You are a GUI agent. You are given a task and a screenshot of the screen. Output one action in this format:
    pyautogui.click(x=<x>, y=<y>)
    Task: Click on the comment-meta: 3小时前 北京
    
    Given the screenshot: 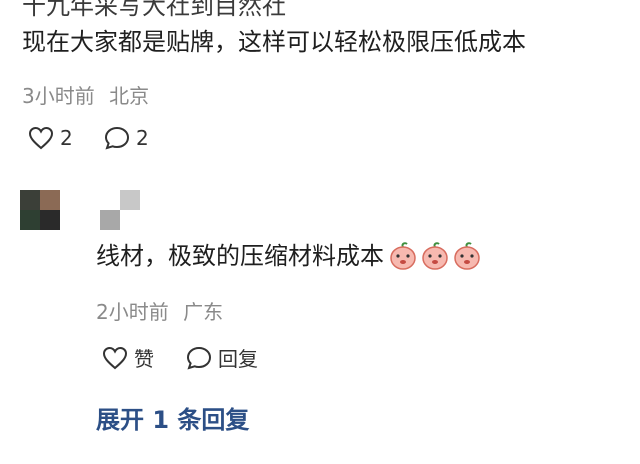 What is the action you would take?
    pyautogui.click(x=85, y=94)
    